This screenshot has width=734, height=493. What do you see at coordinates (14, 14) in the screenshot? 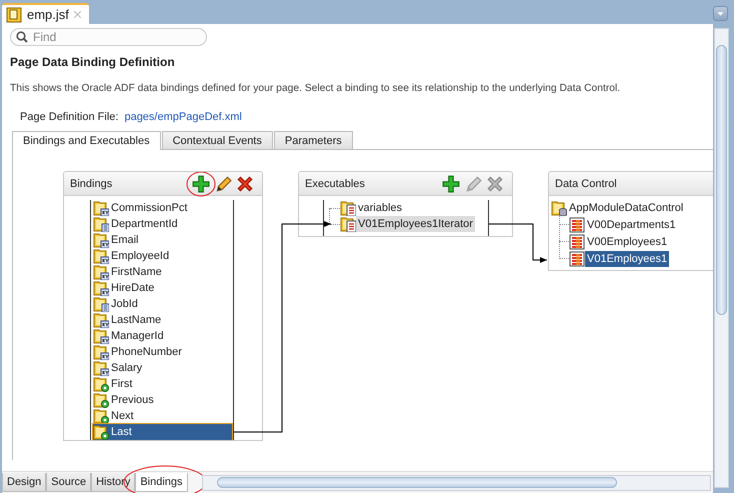
I see `page-icon` at bounding box center [14, 14].